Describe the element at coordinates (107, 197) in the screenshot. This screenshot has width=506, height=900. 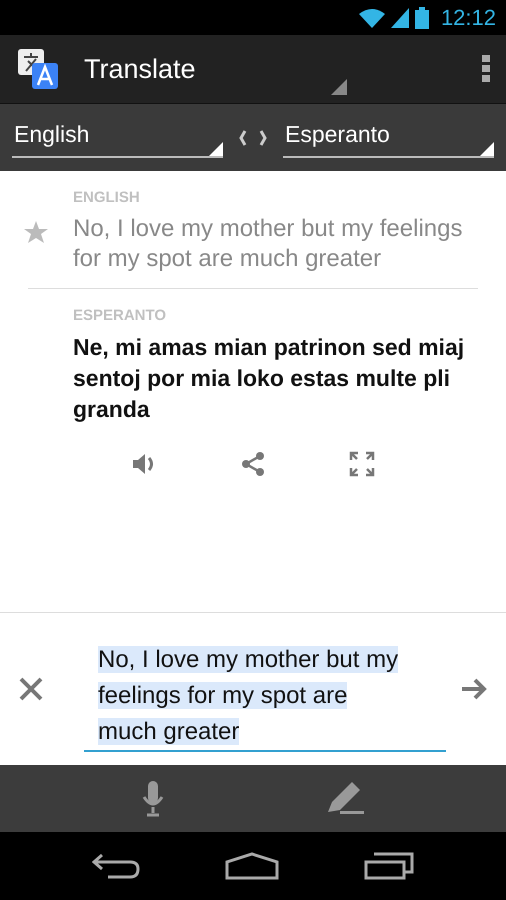
I see `source-language-label: ENGLISH` at that location.